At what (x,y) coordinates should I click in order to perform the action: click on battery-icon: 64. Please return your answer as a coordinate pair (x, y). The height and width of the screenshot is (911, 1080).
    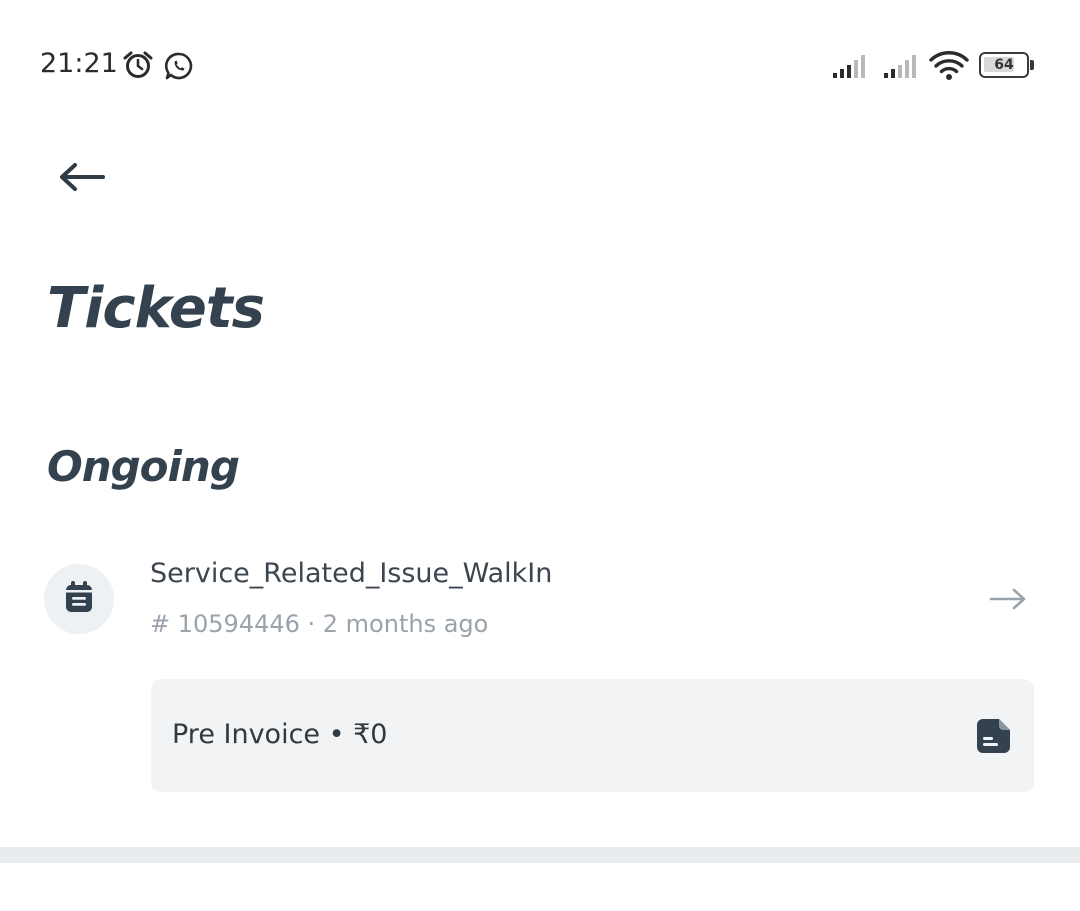
    Looking at the image, I should click on (1007, 65).